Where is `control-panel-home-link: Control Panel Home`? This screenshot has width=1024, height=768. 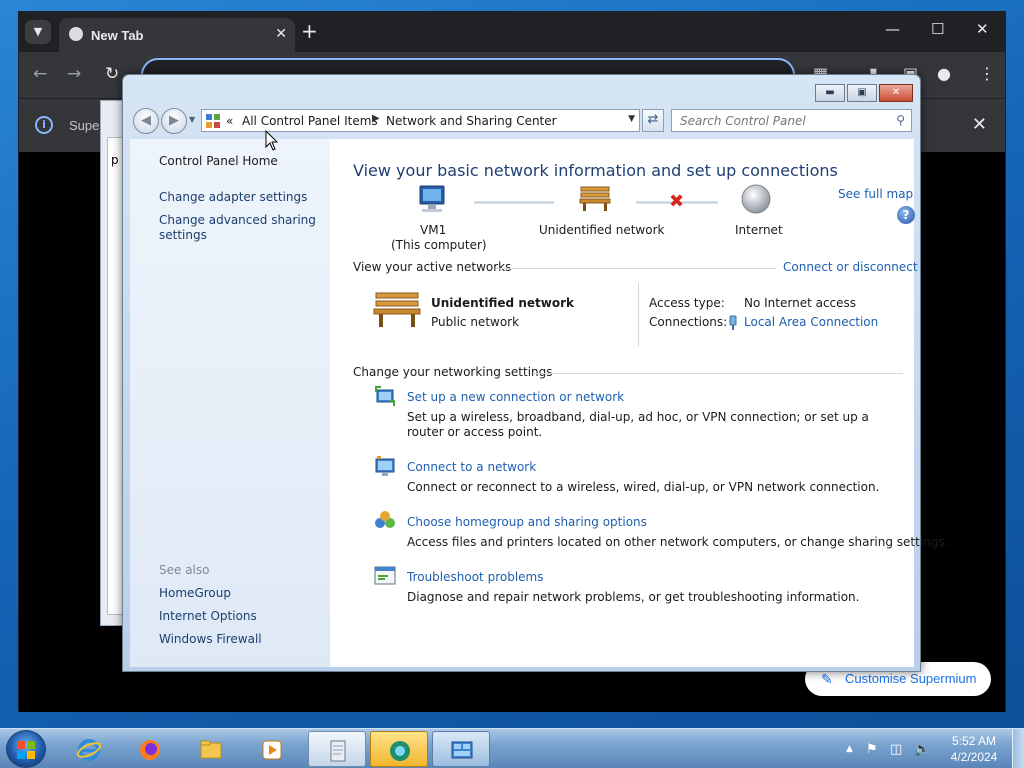
control-panel-home-link: Control Panel Home is located at coordinates (218, 161).